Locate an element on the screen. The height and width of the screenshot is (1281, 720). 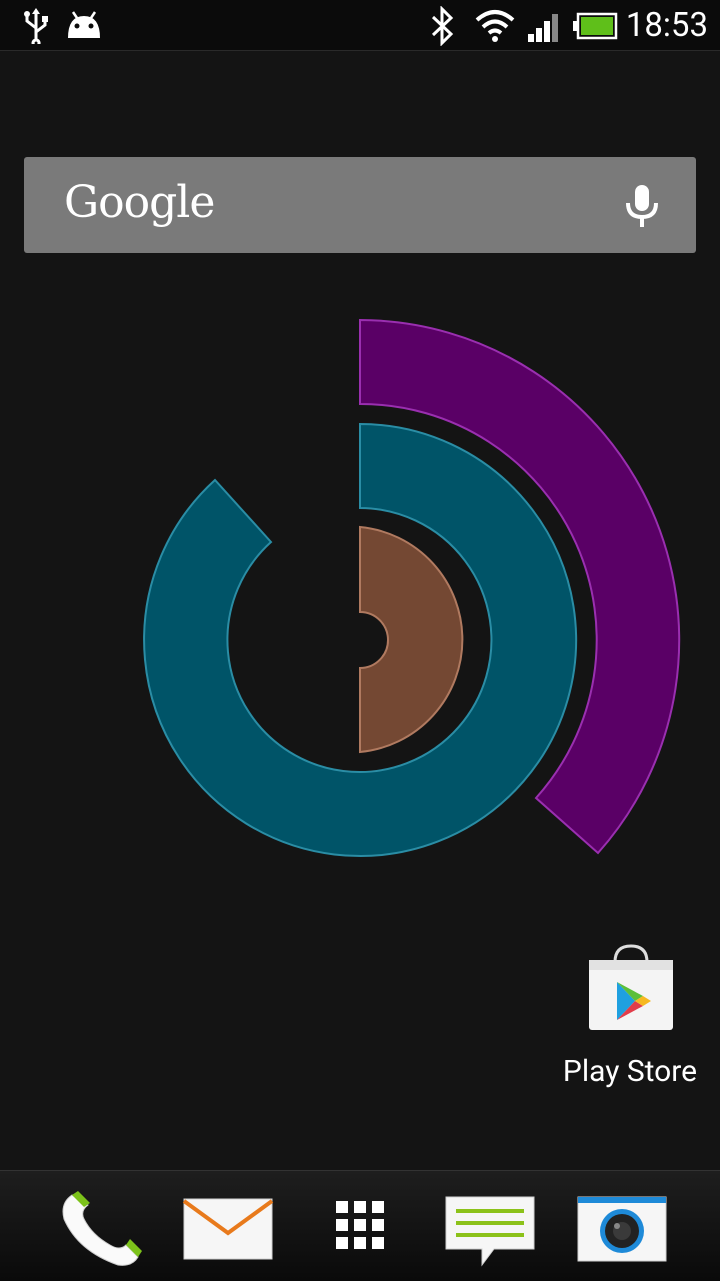
status-bar: 18:53 is located at coordinates (360, 25).